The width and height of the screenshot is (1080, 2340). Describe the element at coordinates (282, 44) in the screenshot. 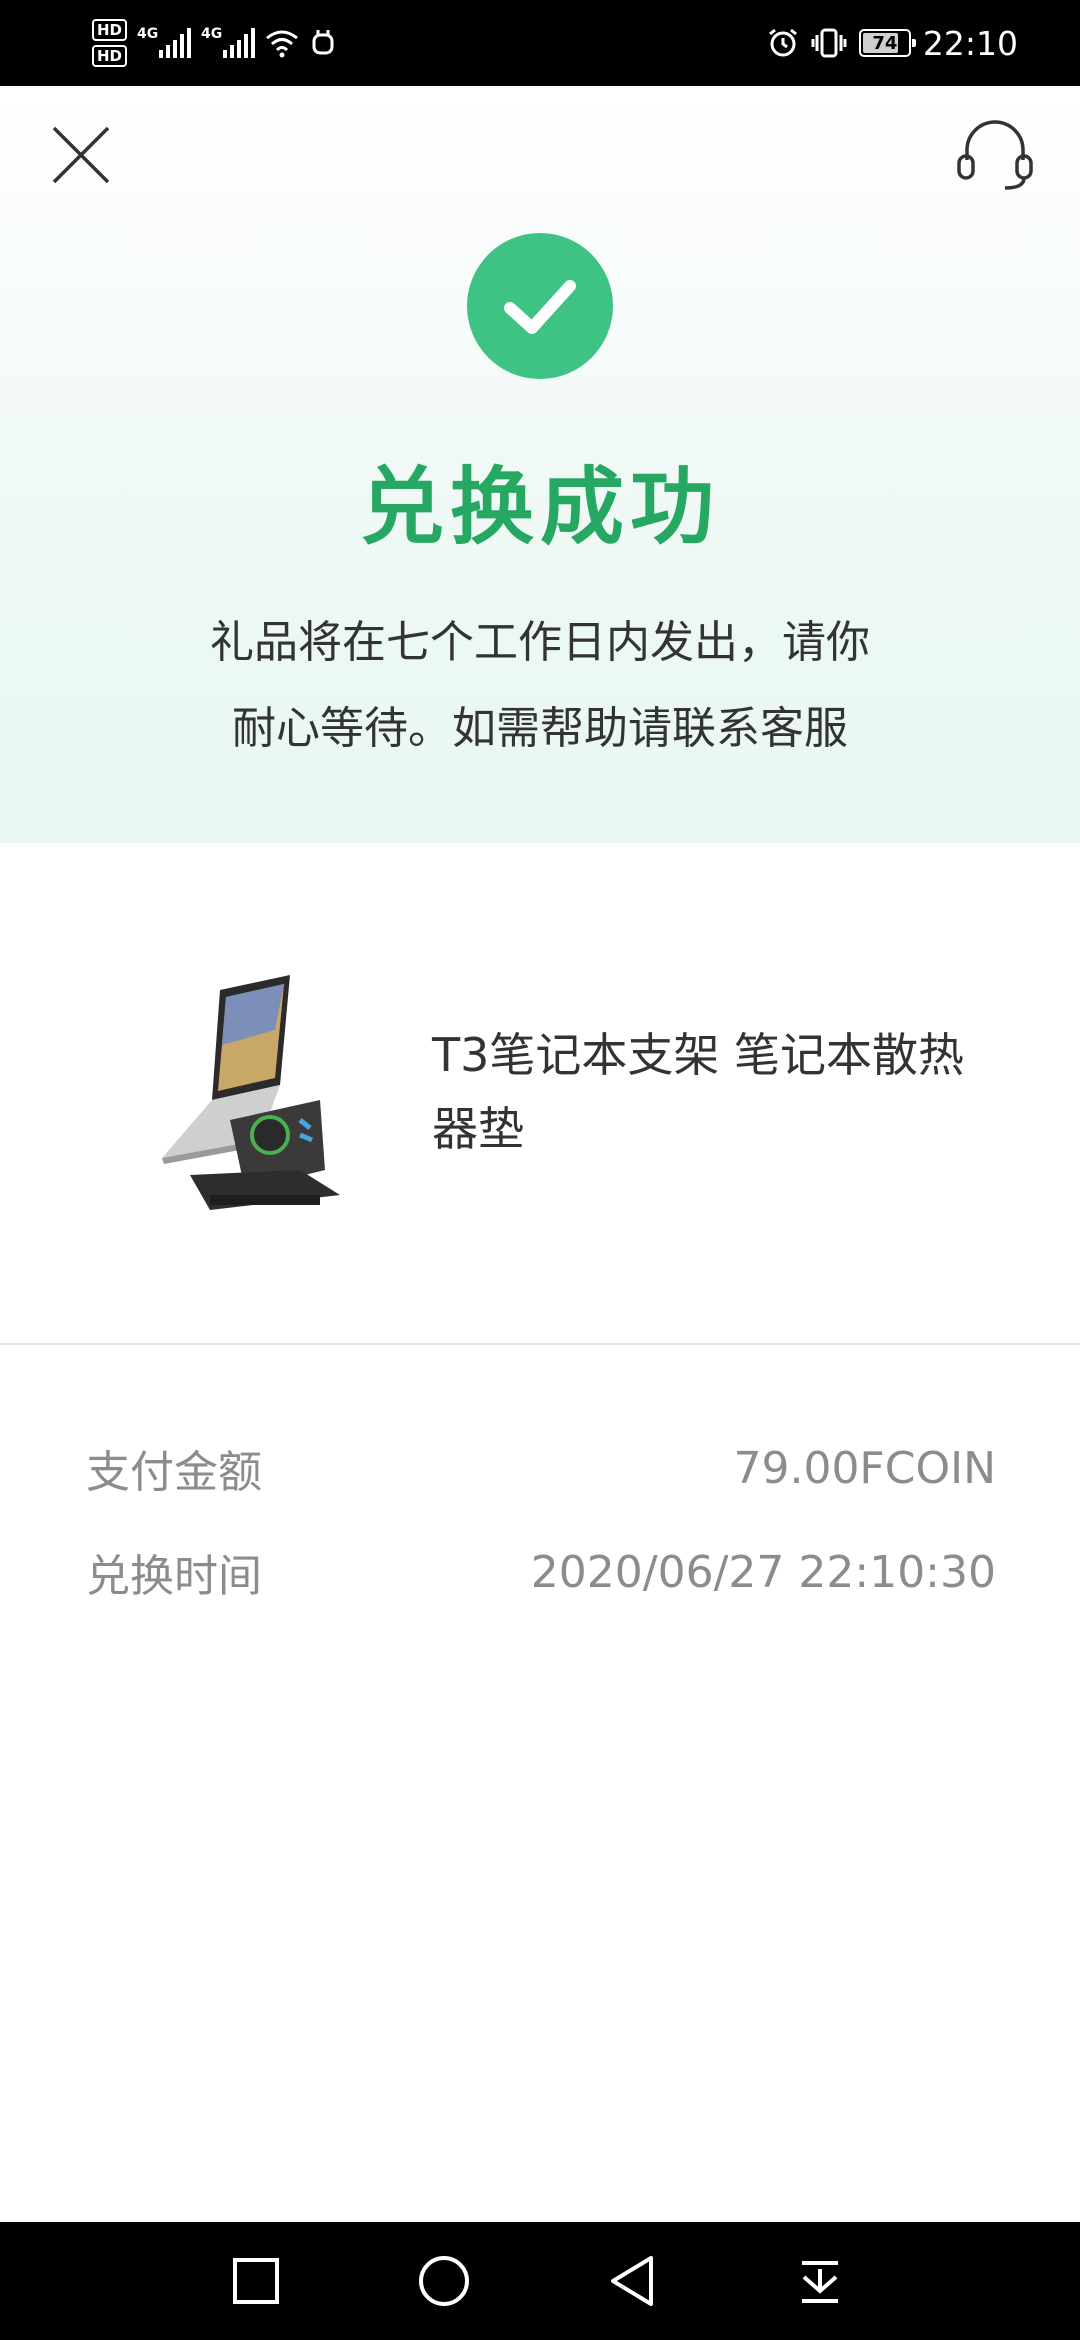

I see `wifi-icon` at that location.